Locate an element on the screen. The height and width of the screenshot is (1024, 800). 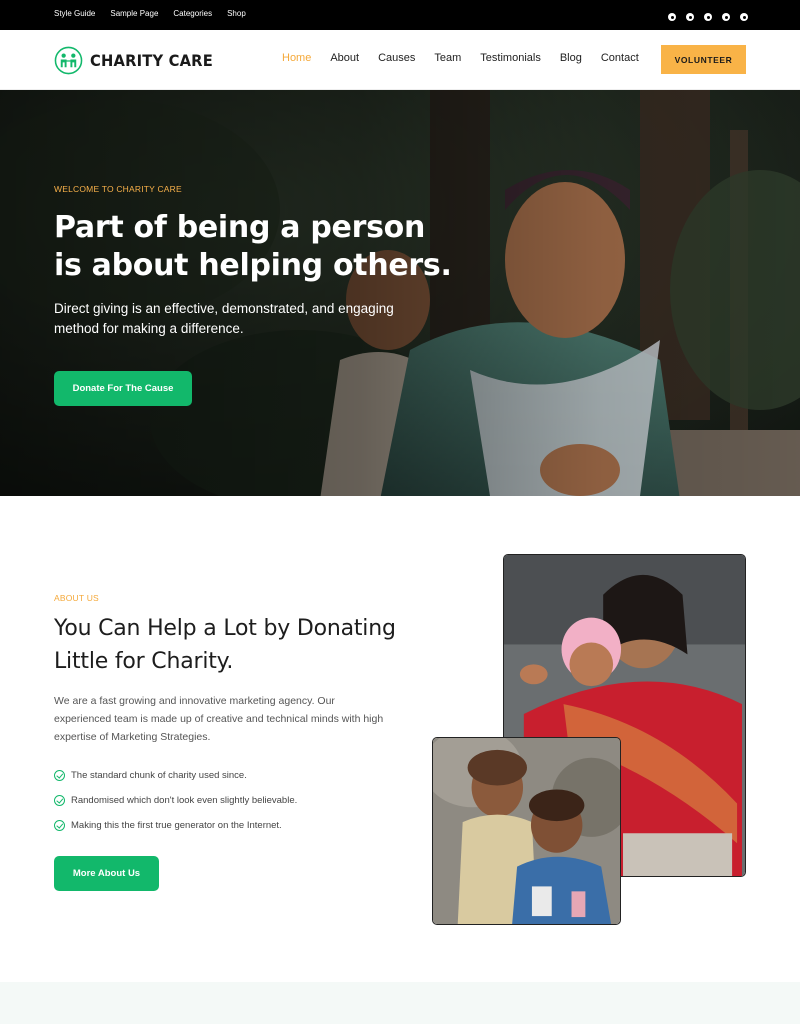
top-bar: Style Guide Sample Page Categories Shop is located at coordinates (400, 15).